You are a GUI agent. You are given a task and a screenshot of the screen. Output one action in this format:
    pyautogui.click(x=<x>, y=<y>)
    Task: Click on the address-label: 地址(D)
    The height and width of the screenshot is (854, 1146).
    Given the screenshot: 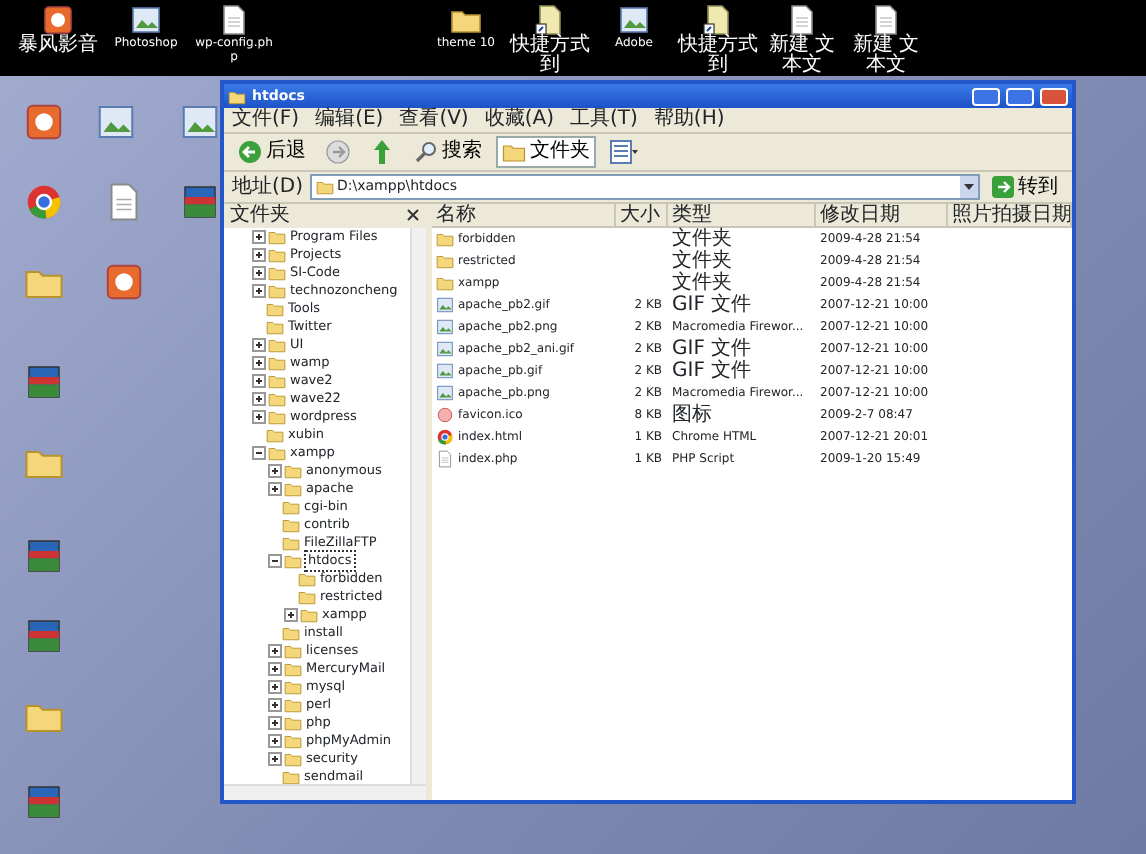 What is the action you would take?
    pyautogui.click(x=268, y=187)
    